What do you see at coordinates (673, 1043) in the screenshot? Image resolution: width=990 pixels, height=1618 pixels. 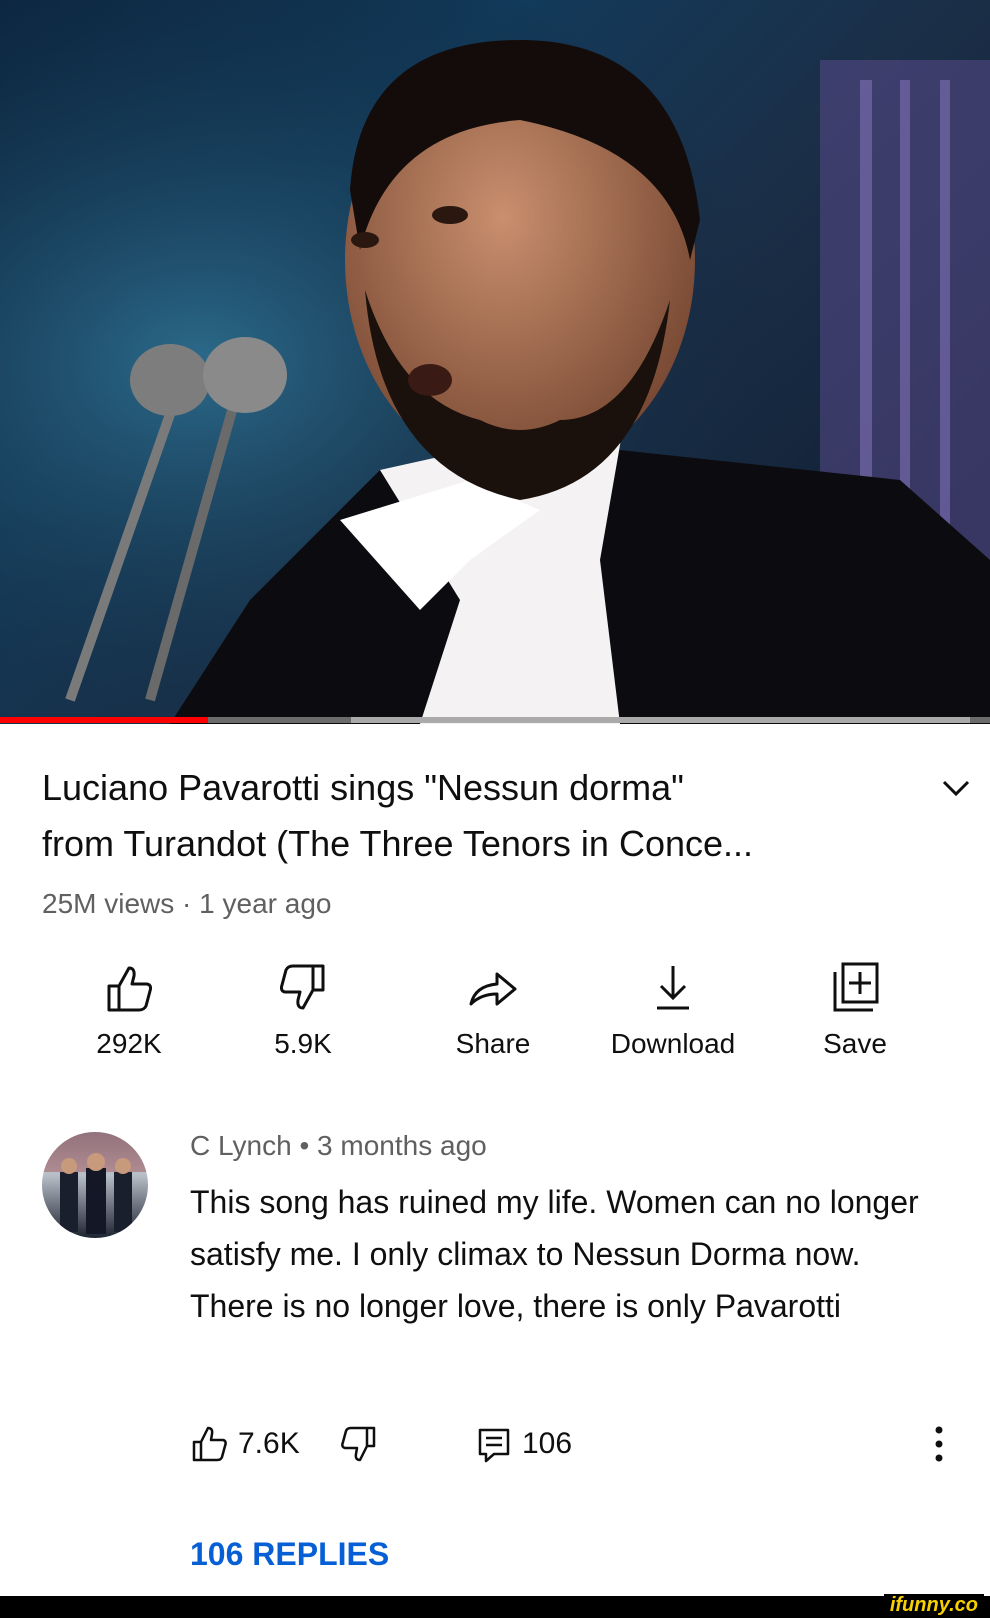 I see `download-label: Download` at bounding box center [673, 1043].